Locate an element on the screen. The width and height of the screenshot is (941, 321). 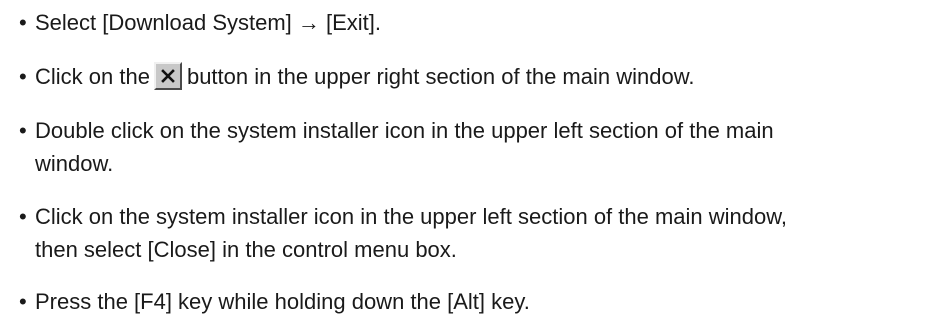
close-x-icon is located at coordinates (167, 76).